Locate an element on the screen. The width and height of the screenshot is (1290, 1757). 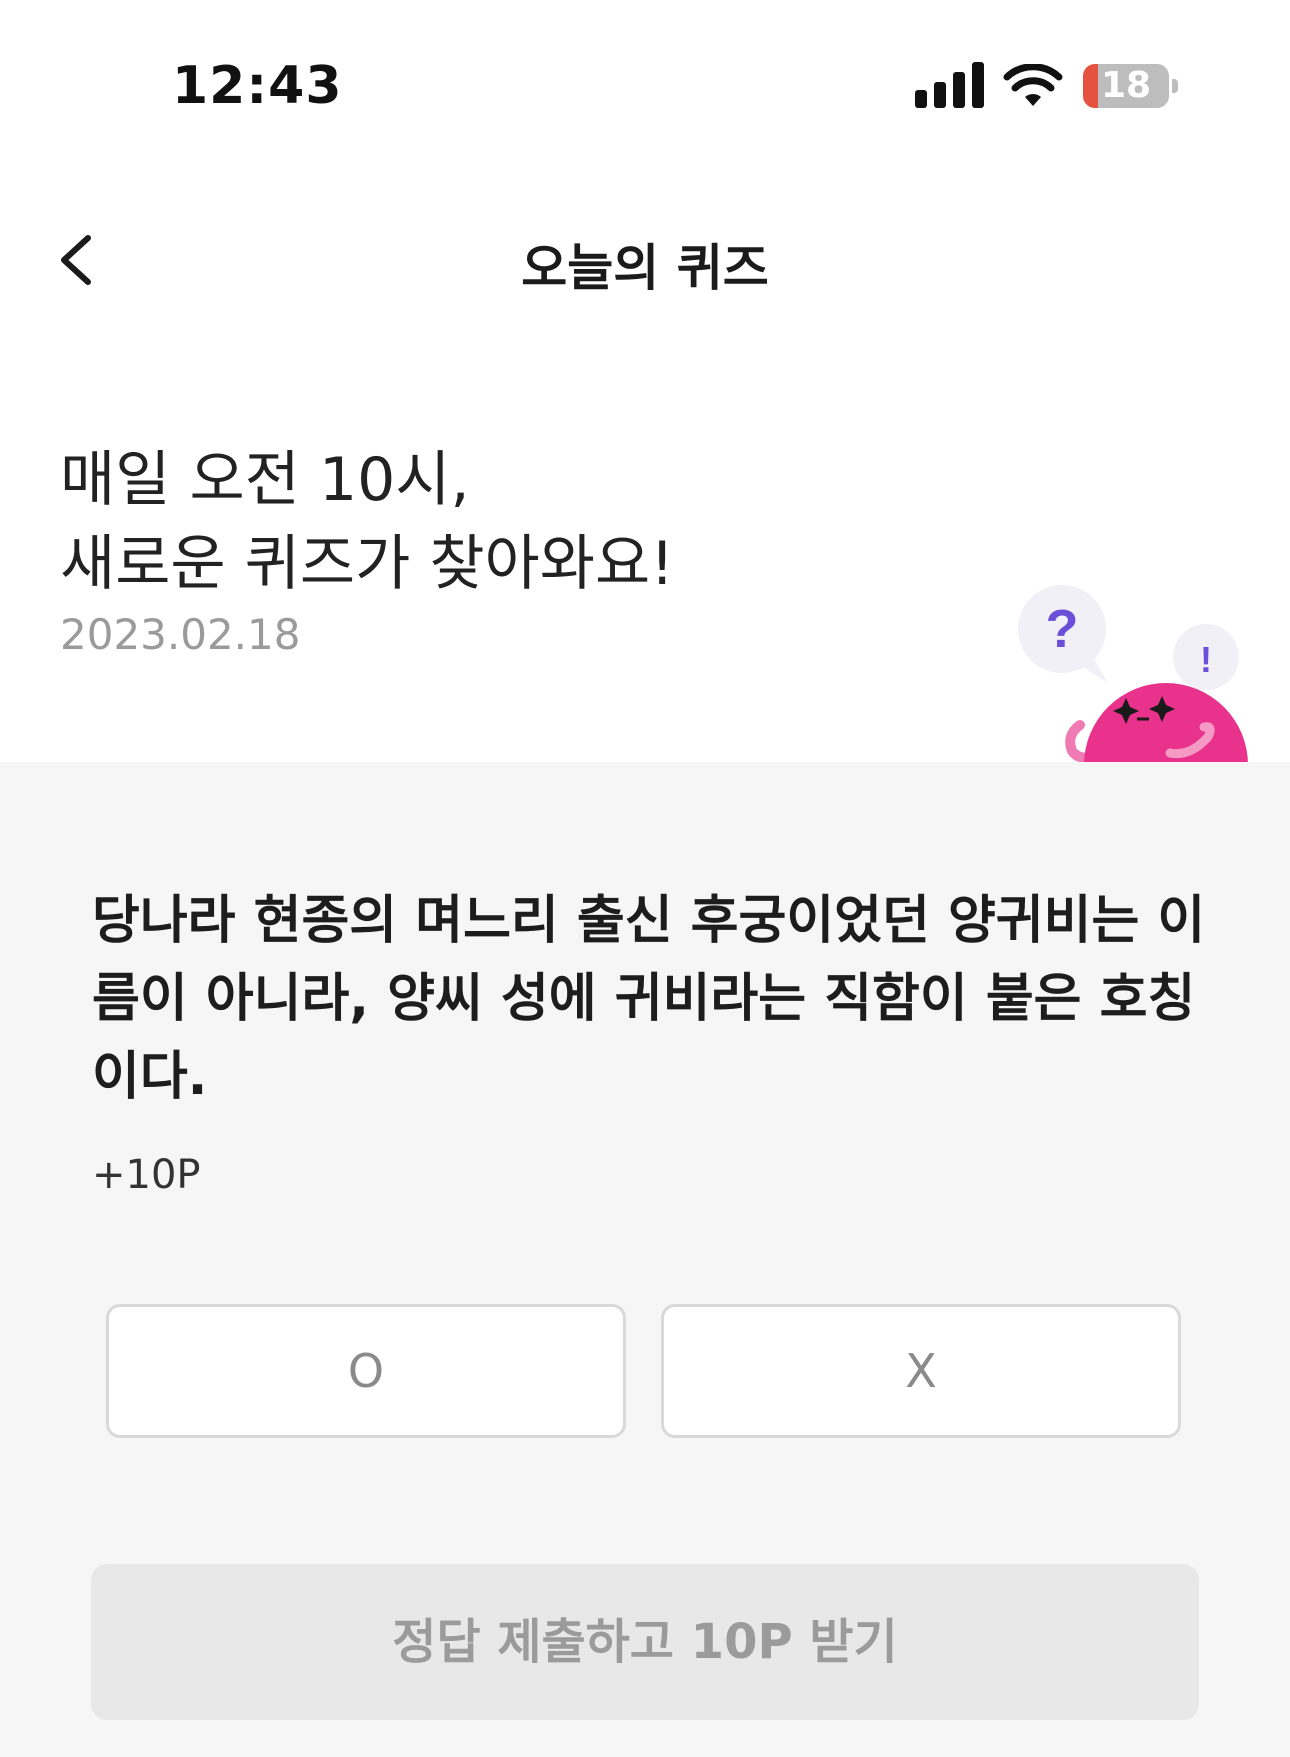
battery-body: 18 is located at coordinates (1126, 86).